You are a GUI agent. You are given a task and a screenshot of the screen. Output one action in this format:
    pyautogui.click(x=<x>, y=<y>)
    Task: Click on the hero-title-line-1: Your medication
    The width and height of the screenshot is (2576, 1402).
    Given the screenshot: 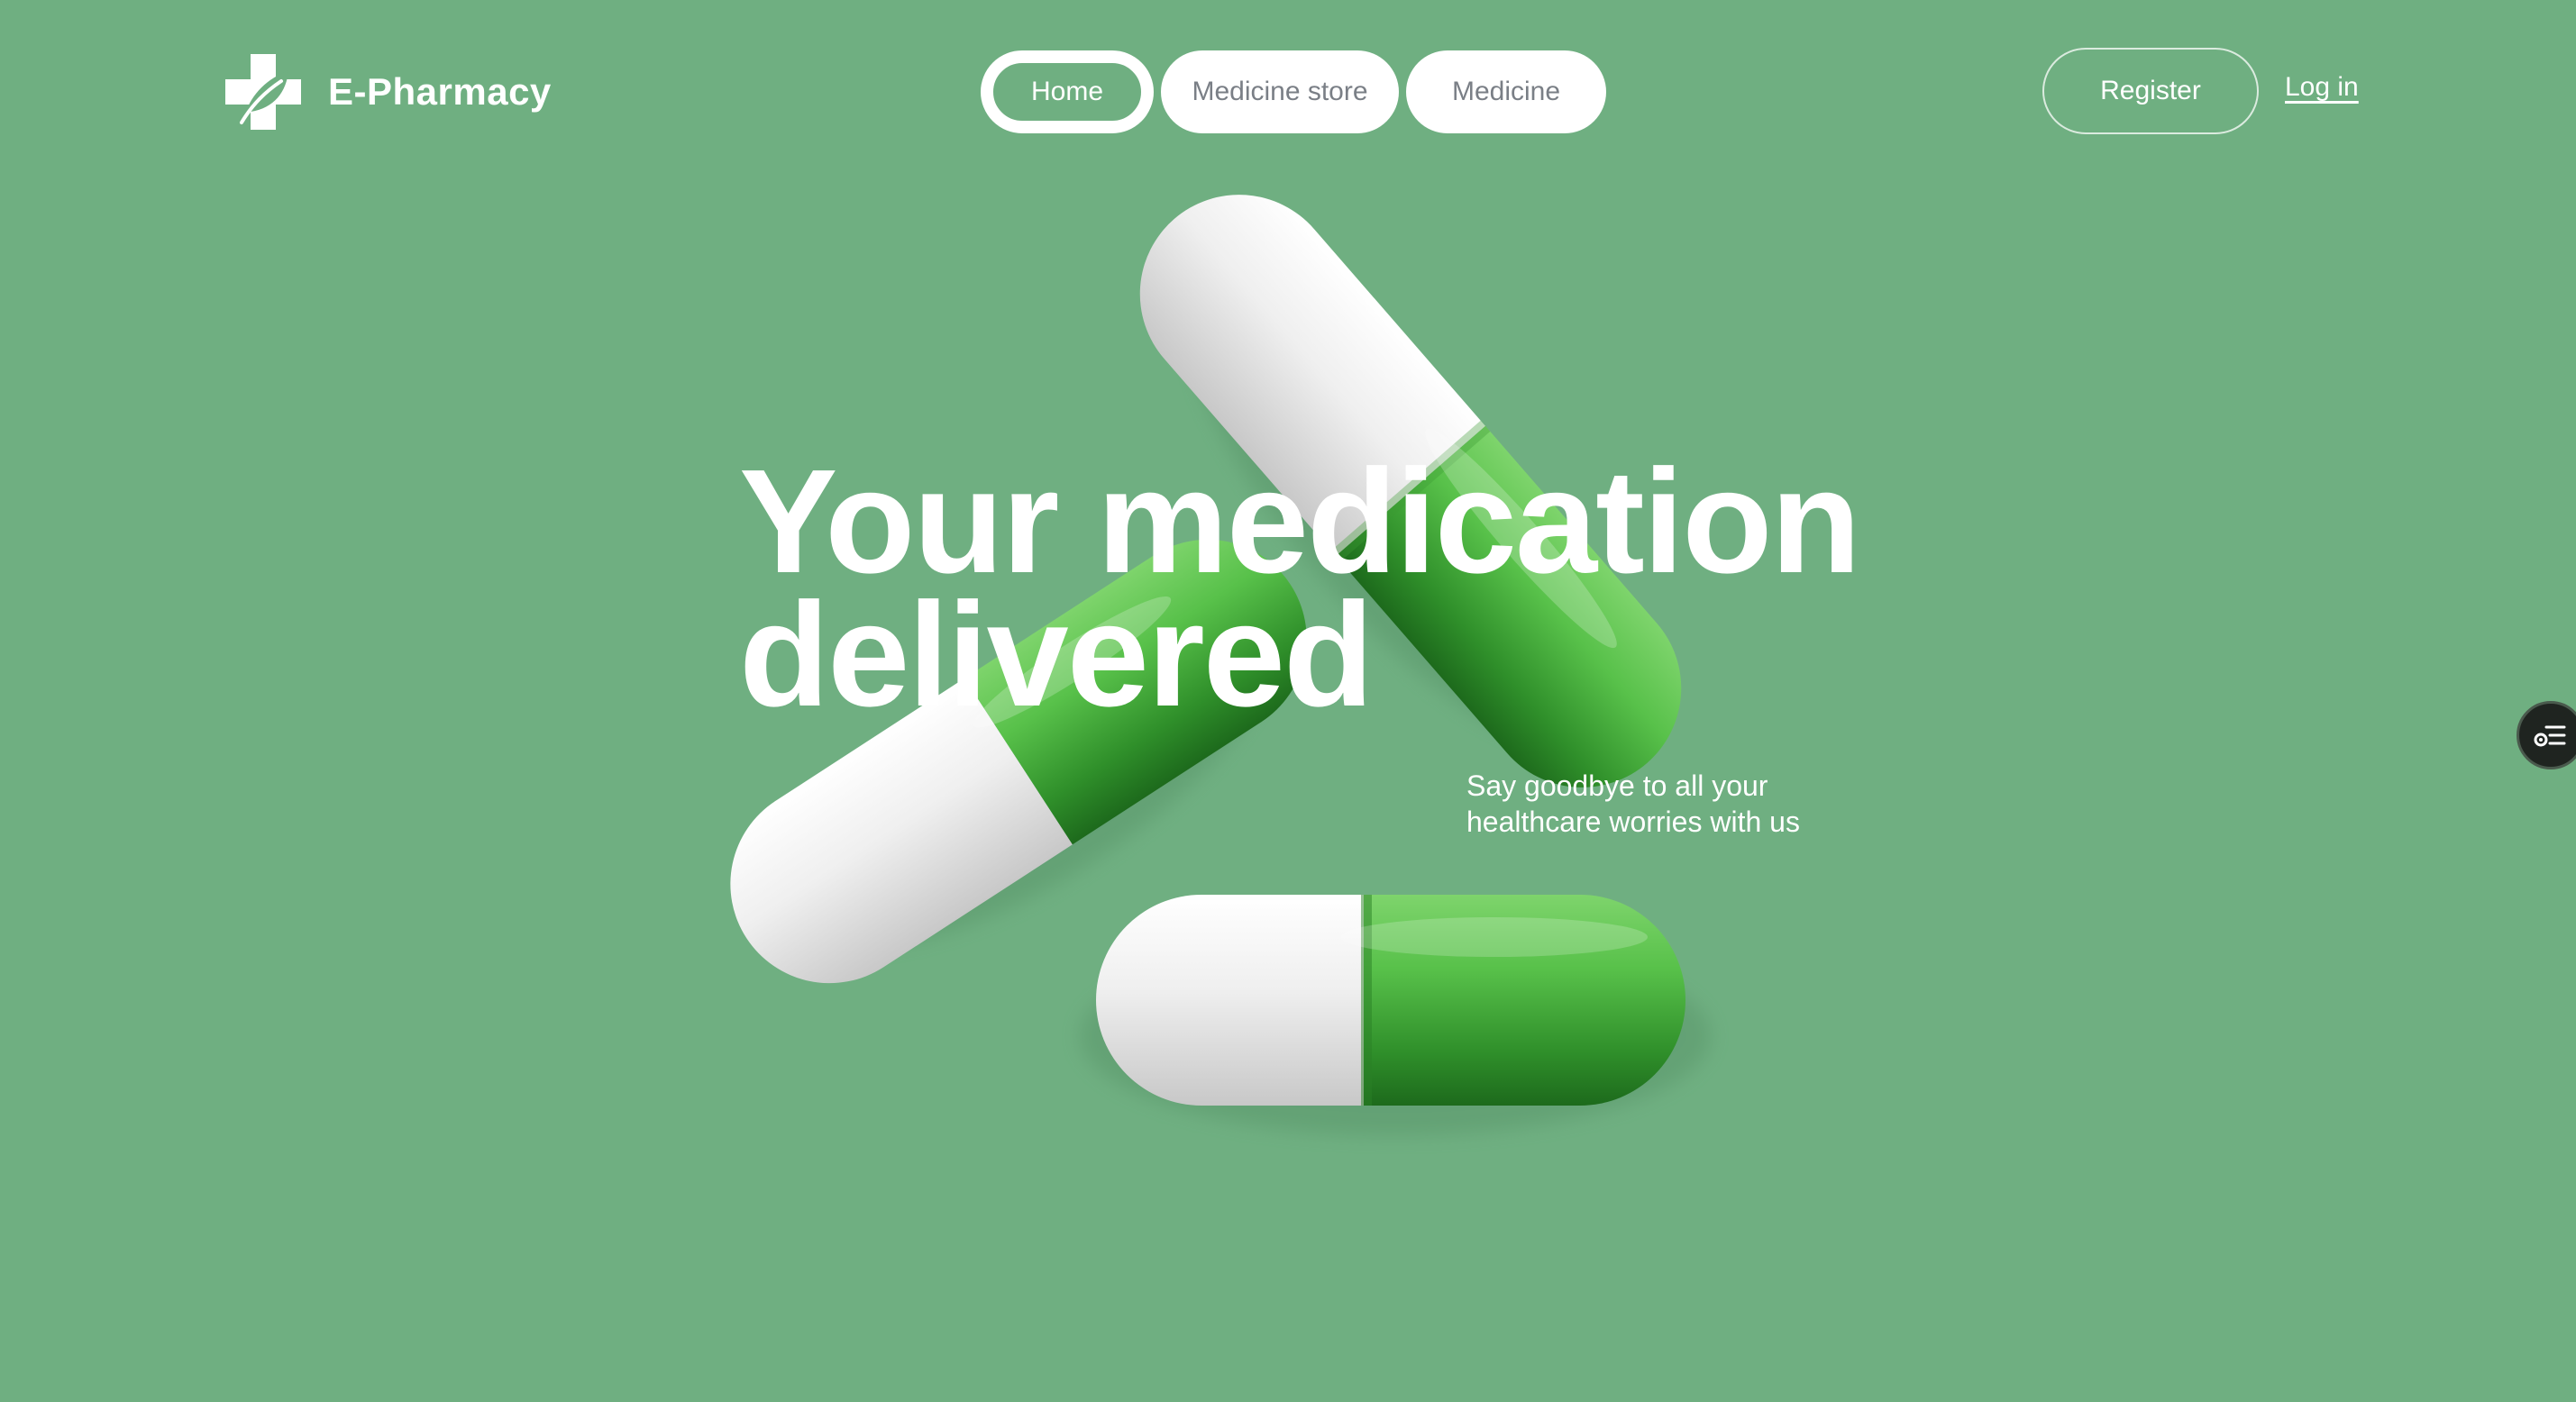 What is the action you would take?
    pyautogui.click(x=1300, y=521)
    